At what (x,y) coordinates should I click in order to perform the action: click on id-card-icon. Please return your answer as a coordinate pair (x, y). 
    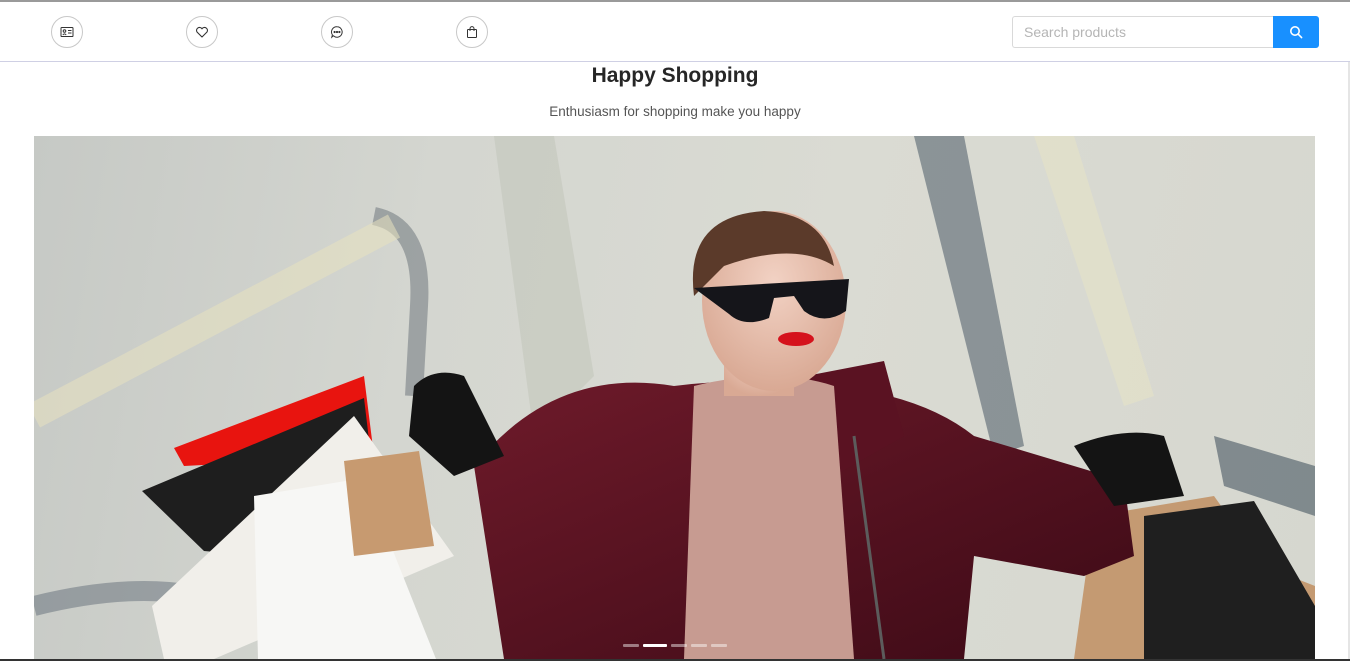
    Looking at the image, I should click on (67, 32).